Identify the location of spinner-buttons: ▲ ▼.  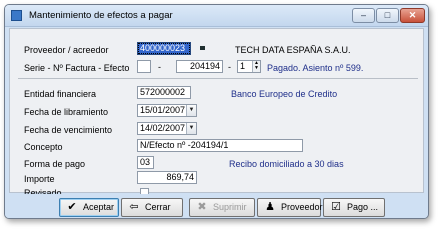
(256, 66).